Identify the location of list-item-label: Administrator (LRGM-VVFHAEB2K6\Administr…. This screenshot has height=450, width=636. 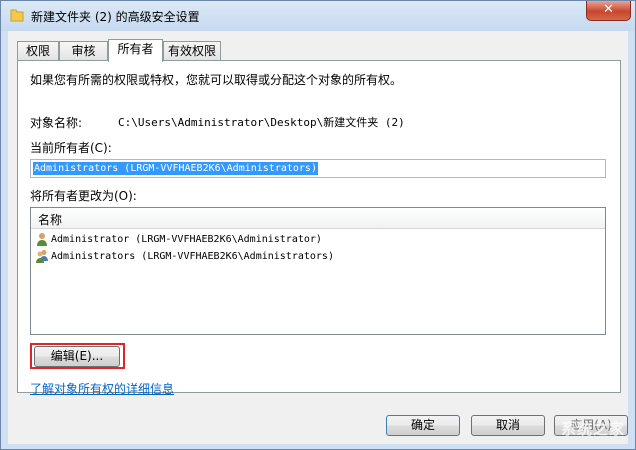
(186, 239).